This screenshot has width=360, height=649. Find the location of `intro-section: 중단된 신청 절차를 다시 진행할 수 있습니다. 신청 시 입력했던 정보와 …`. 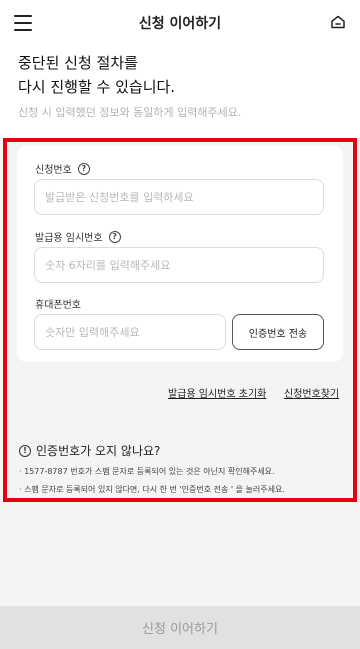

intro-section: 중단된 신청 절차를 다시 진행할 수 있습니다. 신청 시 입력했던 정보와 … is located at coordinates (180, 92).